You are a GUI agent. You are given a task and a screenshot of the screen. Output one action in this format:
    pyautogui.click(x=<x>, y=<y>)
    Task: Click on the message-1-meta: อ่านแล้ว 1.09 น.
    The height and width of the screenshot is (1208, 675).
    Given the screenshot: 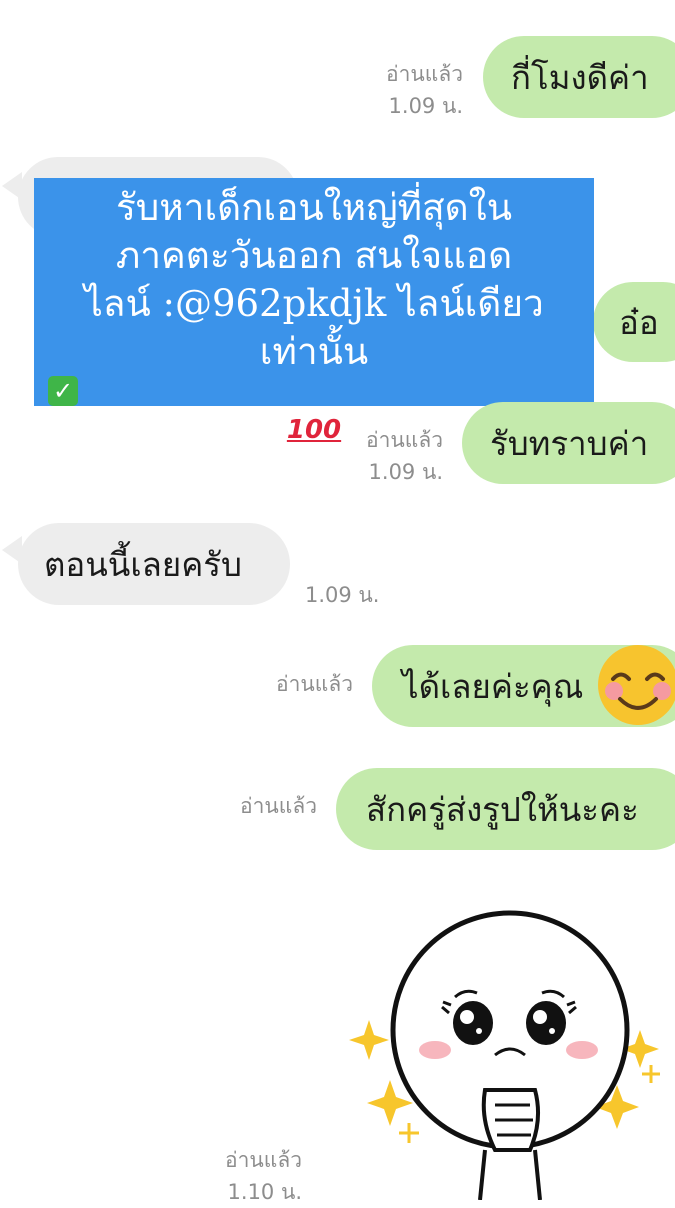 What is the action you would take?
    pyautogui.click(x=424, y=90)
    